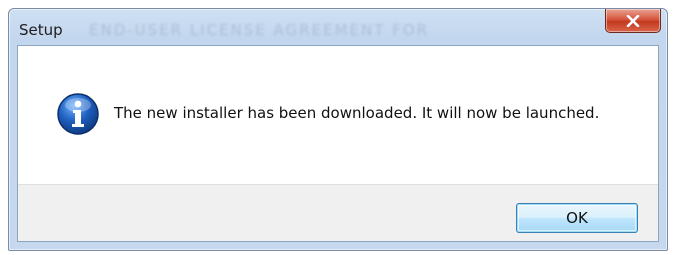 This screenshot has width=676, height=255. I want to click on window-title: Setup, so click(41, 30).